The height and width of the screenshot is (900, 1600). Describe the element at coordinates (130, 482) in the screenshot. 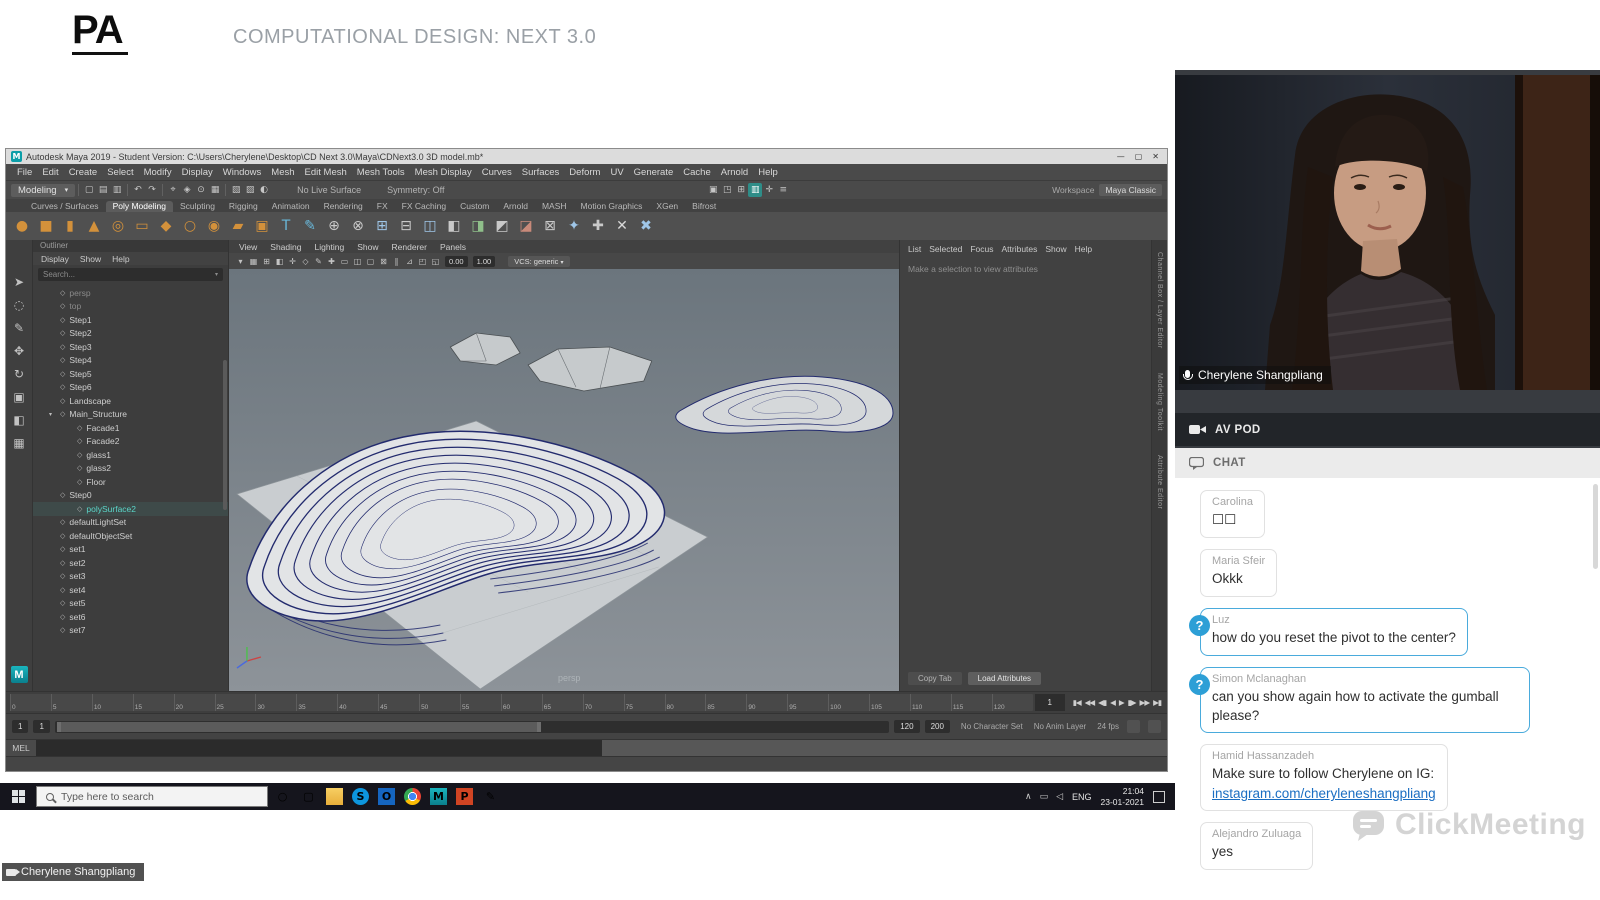

I see `outliner-node: Floor` at that location.